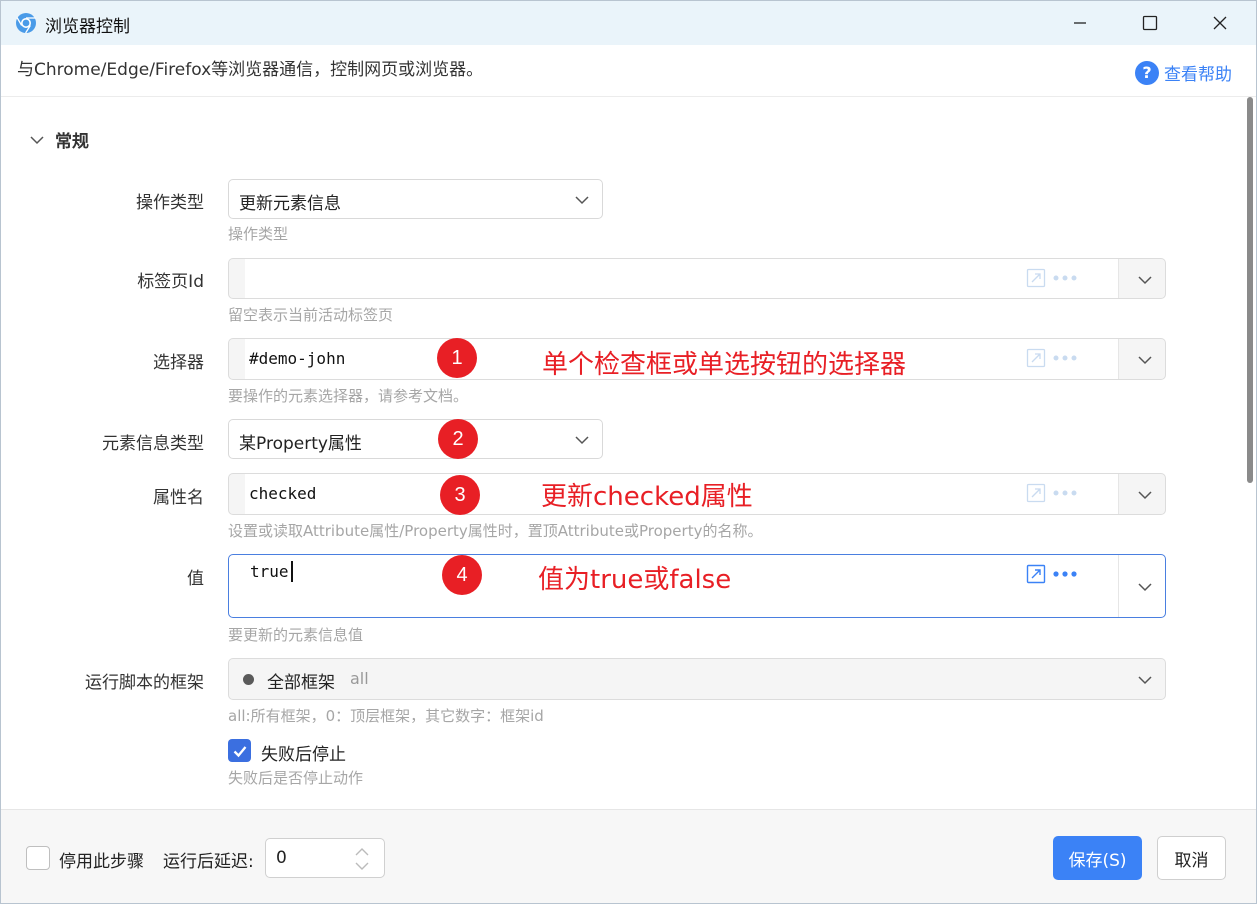  Describe the element at coordinates (269, 571) in the screenshot. I see `value-text: true` at that location.